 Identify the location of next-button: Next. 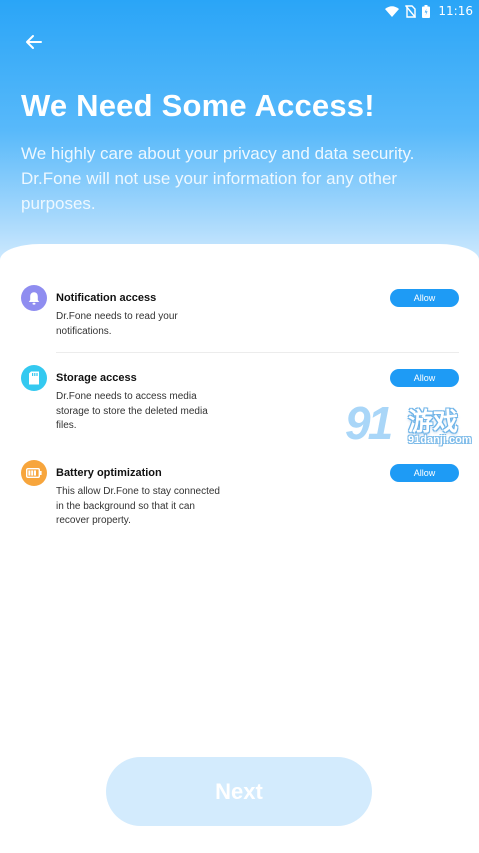
(239, 791).